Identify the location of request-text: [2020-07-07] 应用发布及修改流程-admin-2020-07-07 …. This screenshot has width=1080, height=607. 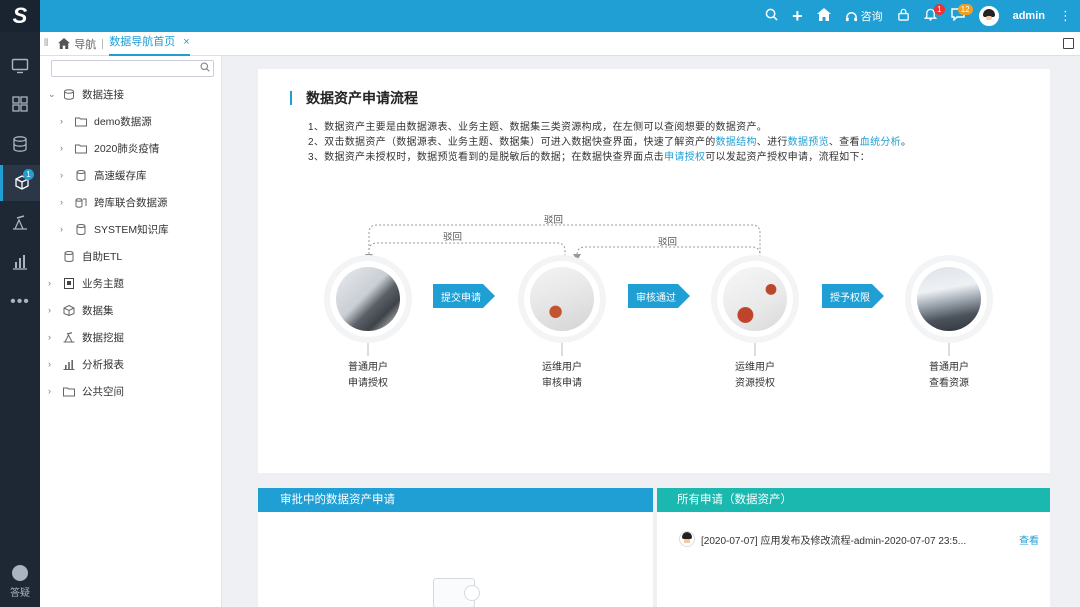
(834, 541).